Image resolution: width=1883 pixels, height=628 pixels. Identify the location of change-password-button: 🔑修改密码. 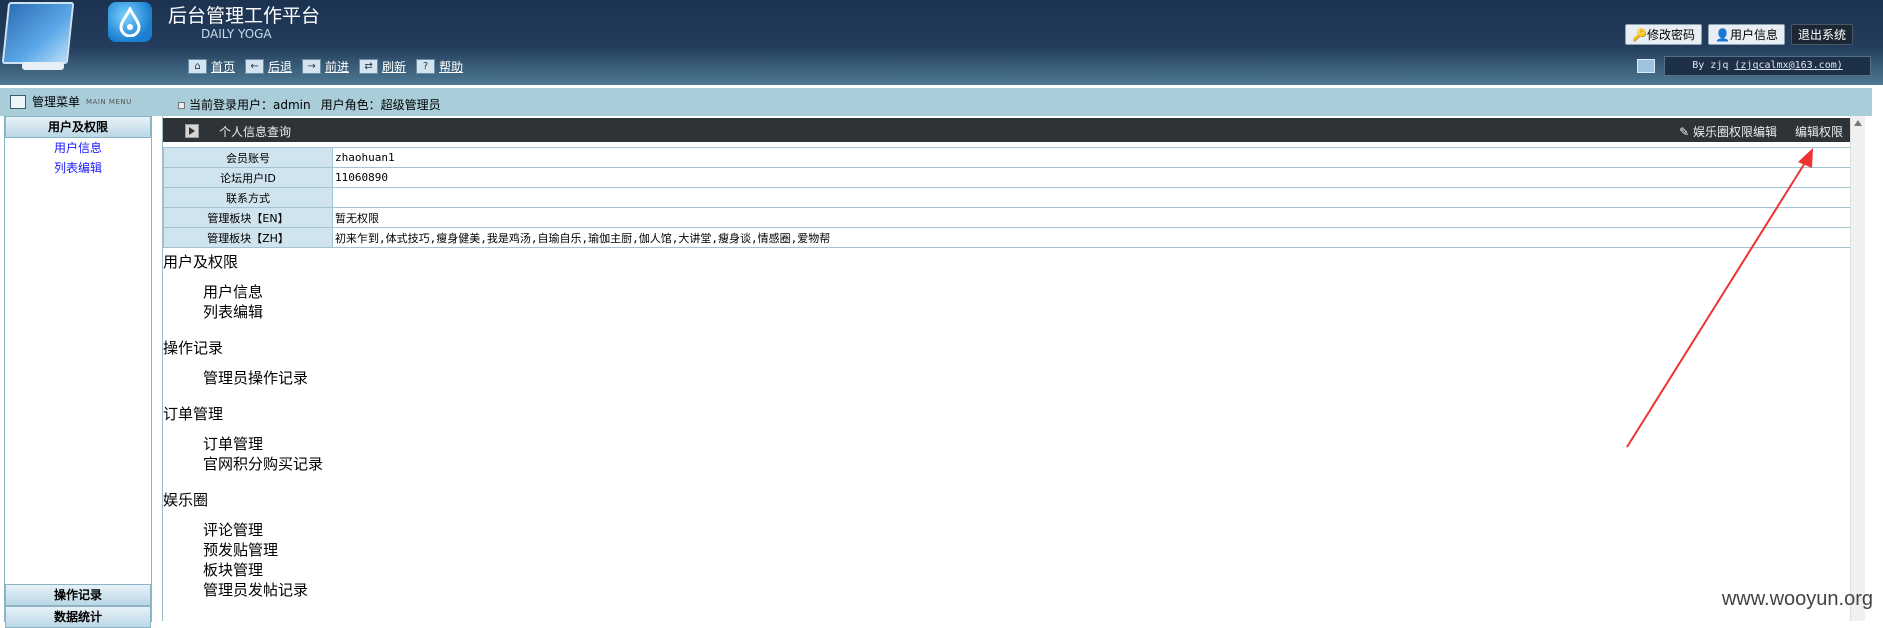
(1664, 34).